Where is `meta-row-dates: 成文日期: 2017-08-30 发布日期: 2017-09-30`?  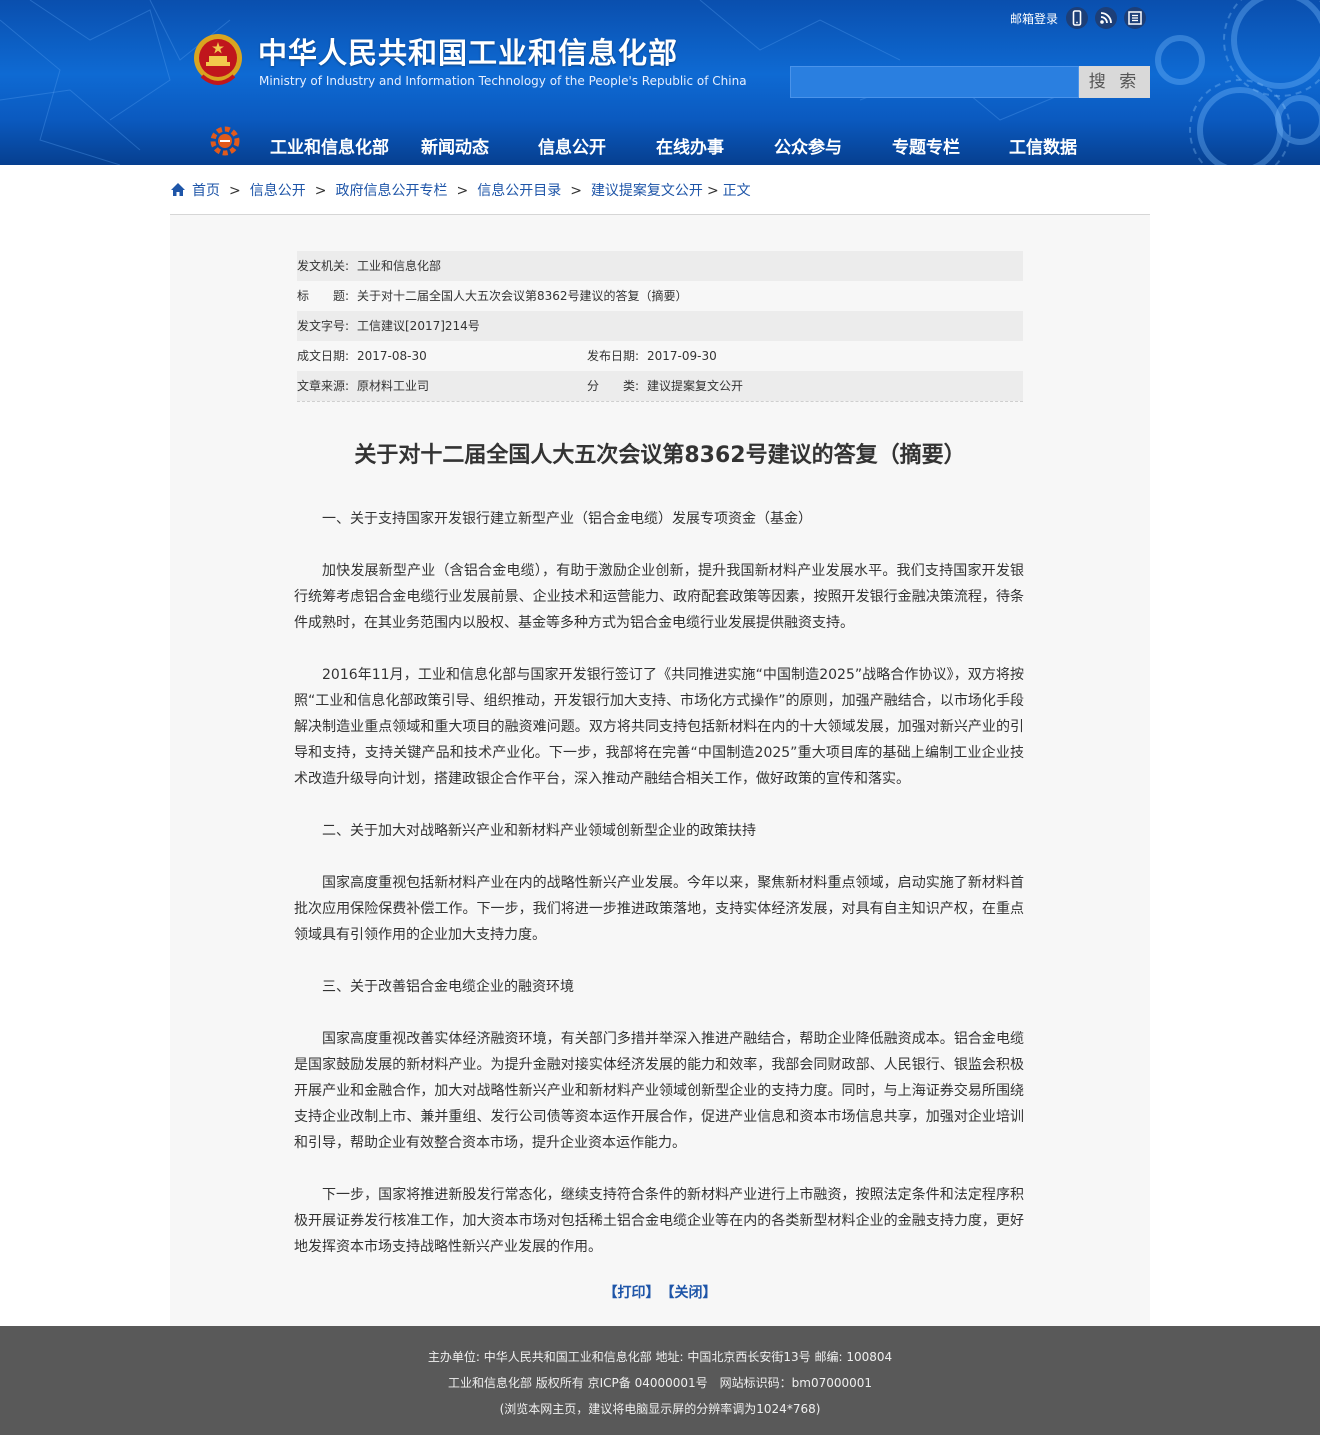
meta-row-dates: 成文日期: 2017-08-30 发布日期: 2017-09-30 is located at coordinates (660, 356).